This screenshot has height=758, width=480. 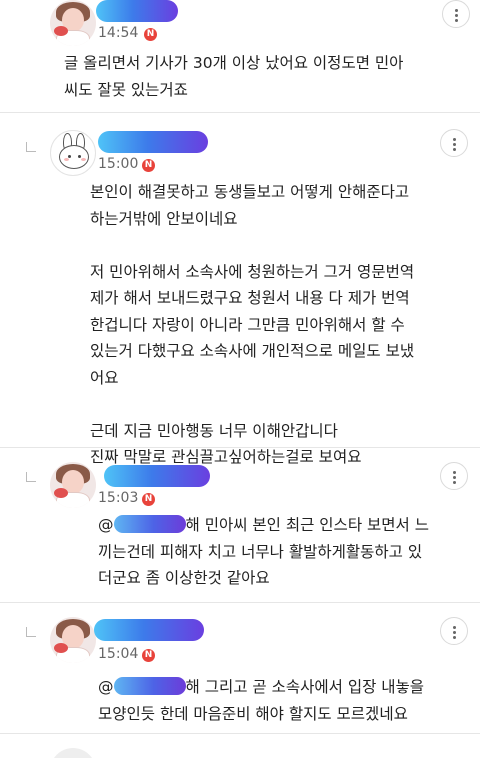 What do you see at coordinates (314, 525) in the screenshot?
I see `comment-text-line1: 민아씨 본인 최근 인스타 보면서 느` at bounding box center [314, 525].